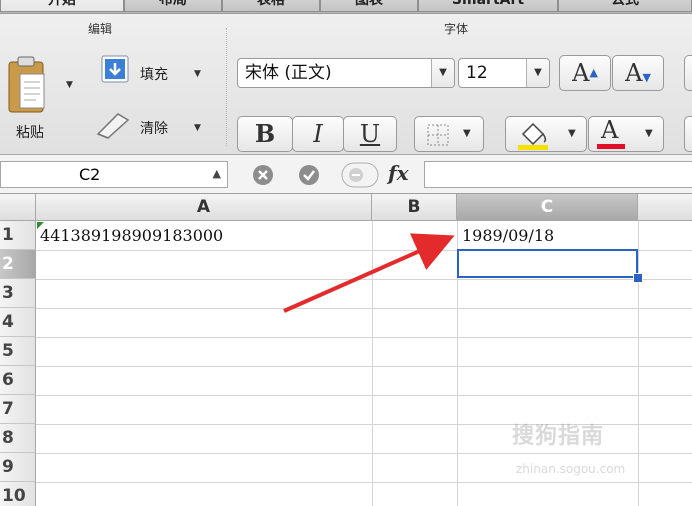 This screenshot has width=692, height=506. I want to click on borders-button: ▼, so click(449, 134).